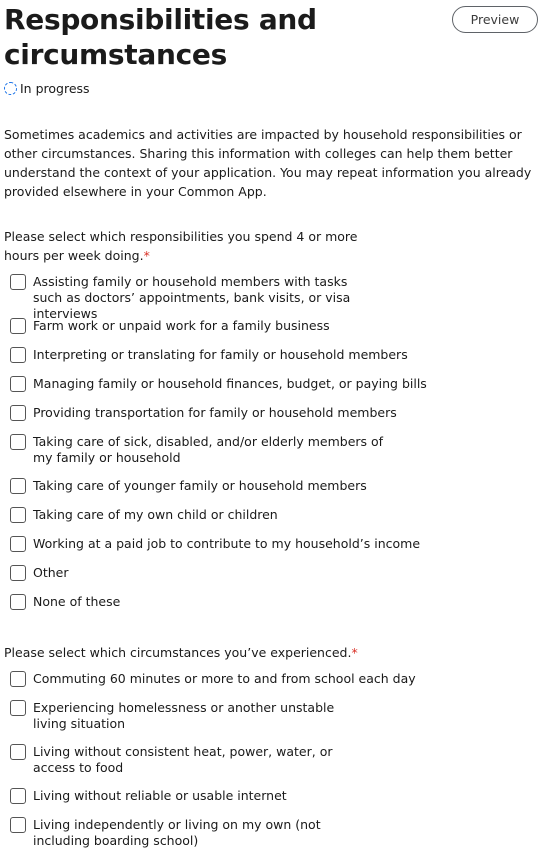  I want to click on responsibility-option: Other, so click(39, 573).